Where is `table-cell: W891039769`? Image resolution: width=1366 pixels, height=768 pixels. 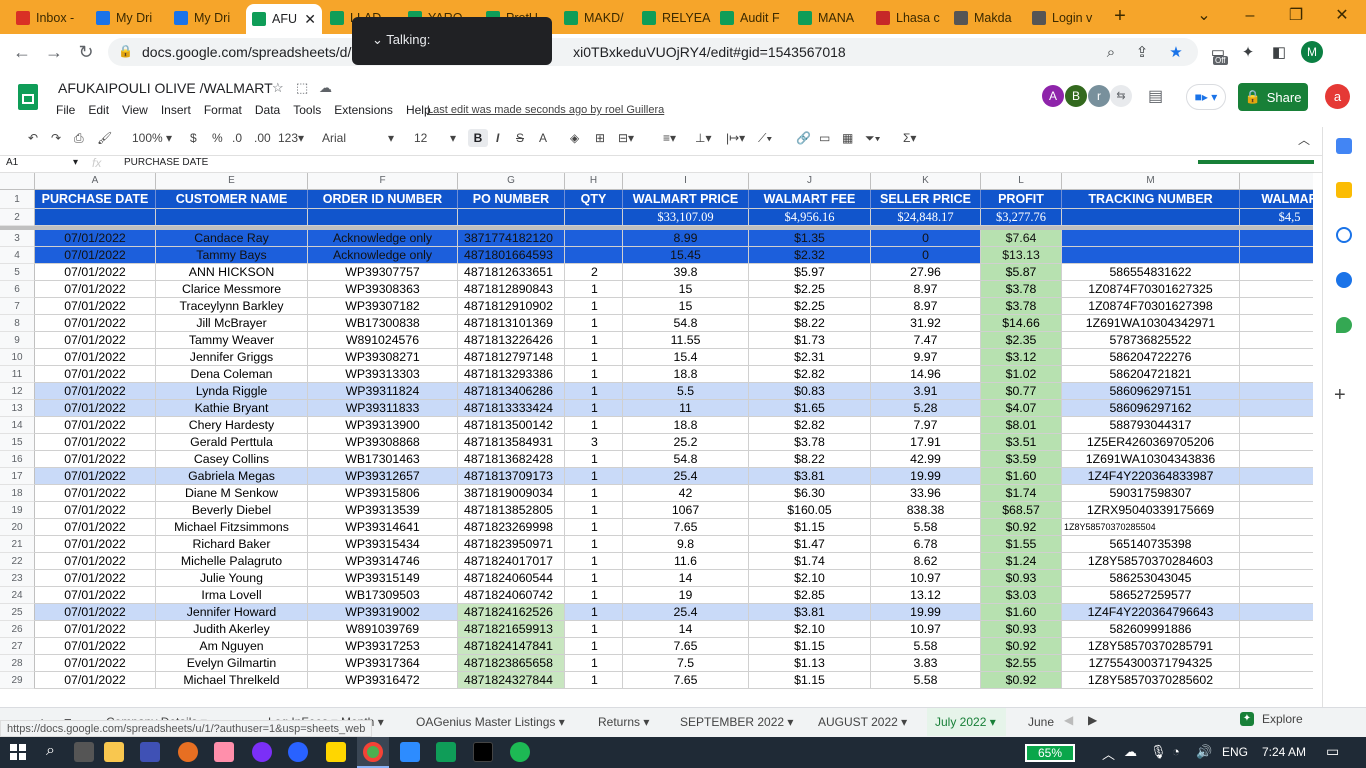 table-cell: W891039769 is located at coordinates (383, 629).